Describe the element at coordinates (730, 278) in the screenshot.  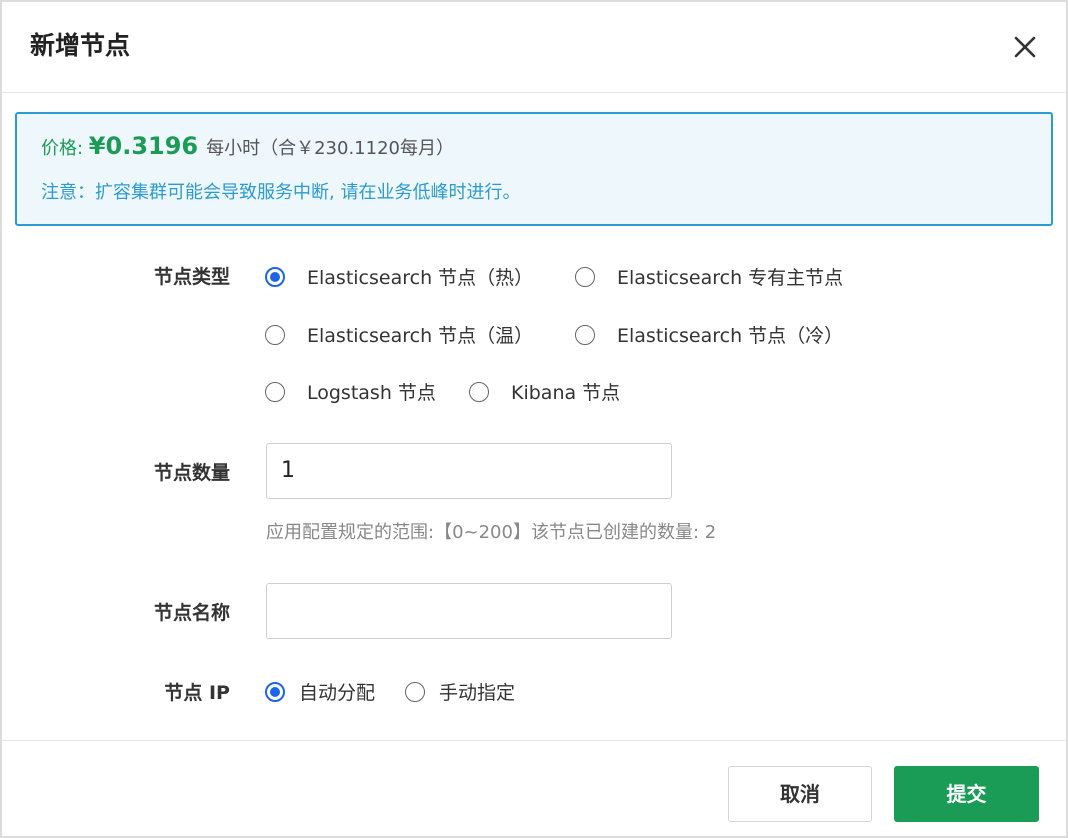
I see `radio-label: Elasticsearch 专有主节点` at that location.